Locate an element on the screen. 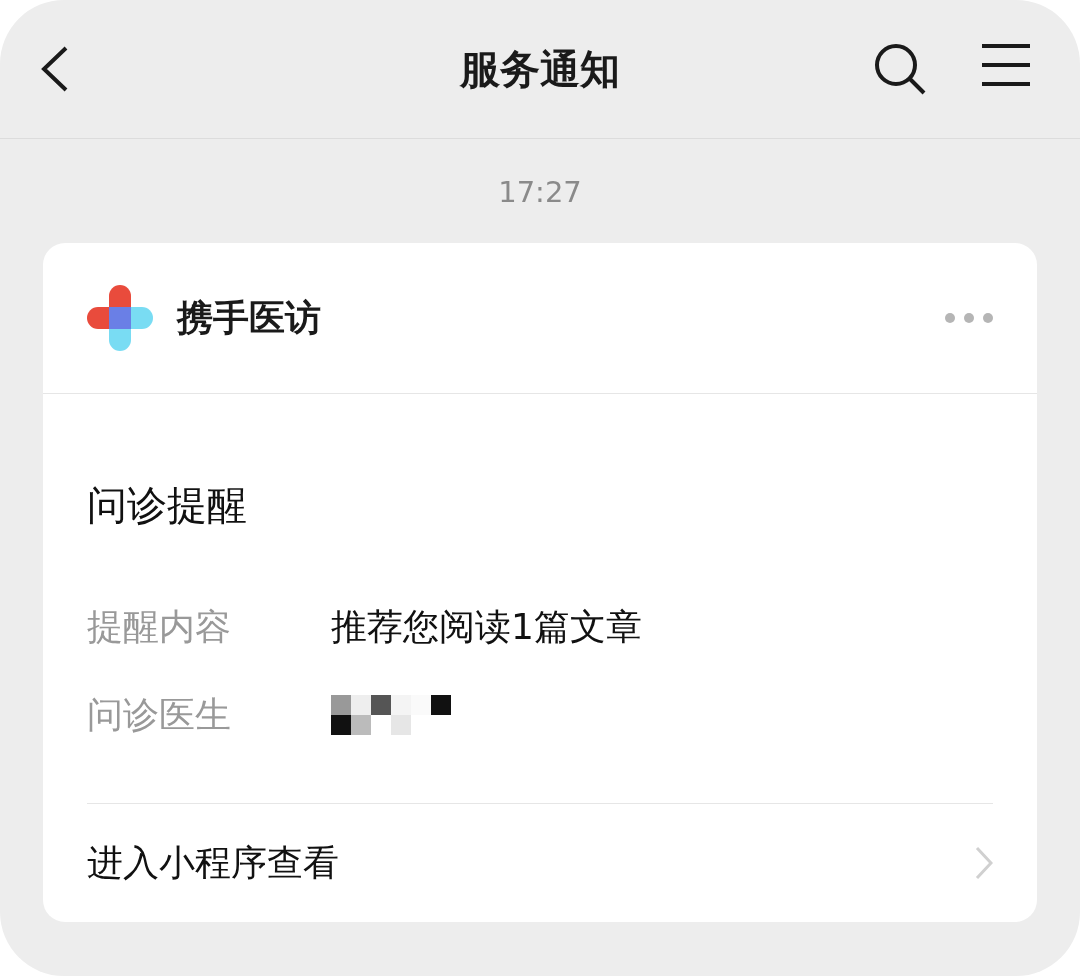 The width and height of the screenshot is (1080, 976). search-button is located at coordinates (900, 69).